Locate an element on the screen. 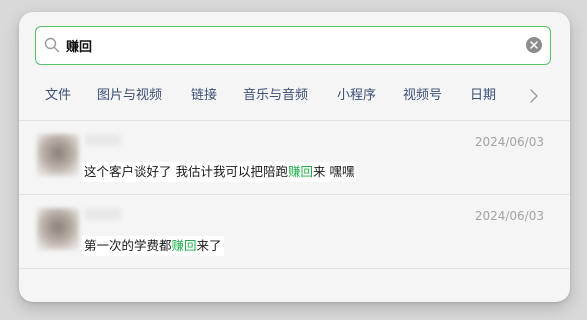  search-input is located at coordinates (291, 45).